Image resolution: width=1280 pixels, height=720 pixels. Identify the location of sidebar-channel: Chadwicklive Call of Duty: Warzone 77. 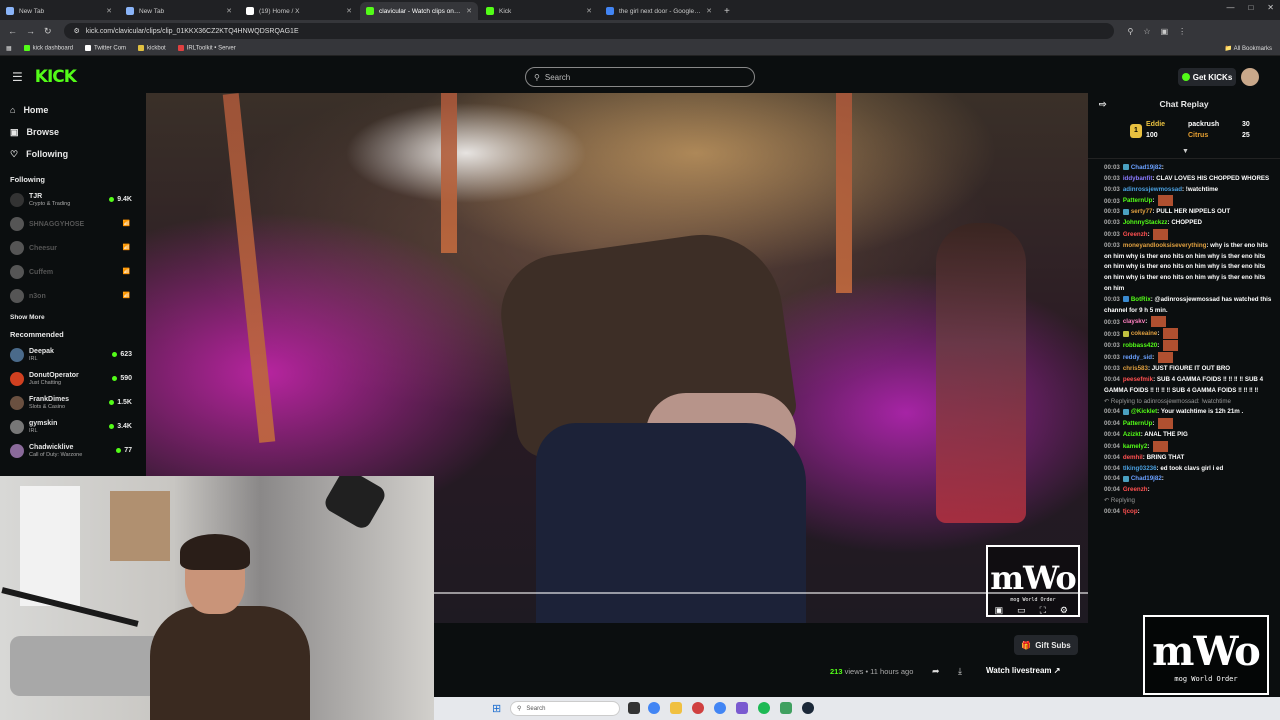
(73, 451).